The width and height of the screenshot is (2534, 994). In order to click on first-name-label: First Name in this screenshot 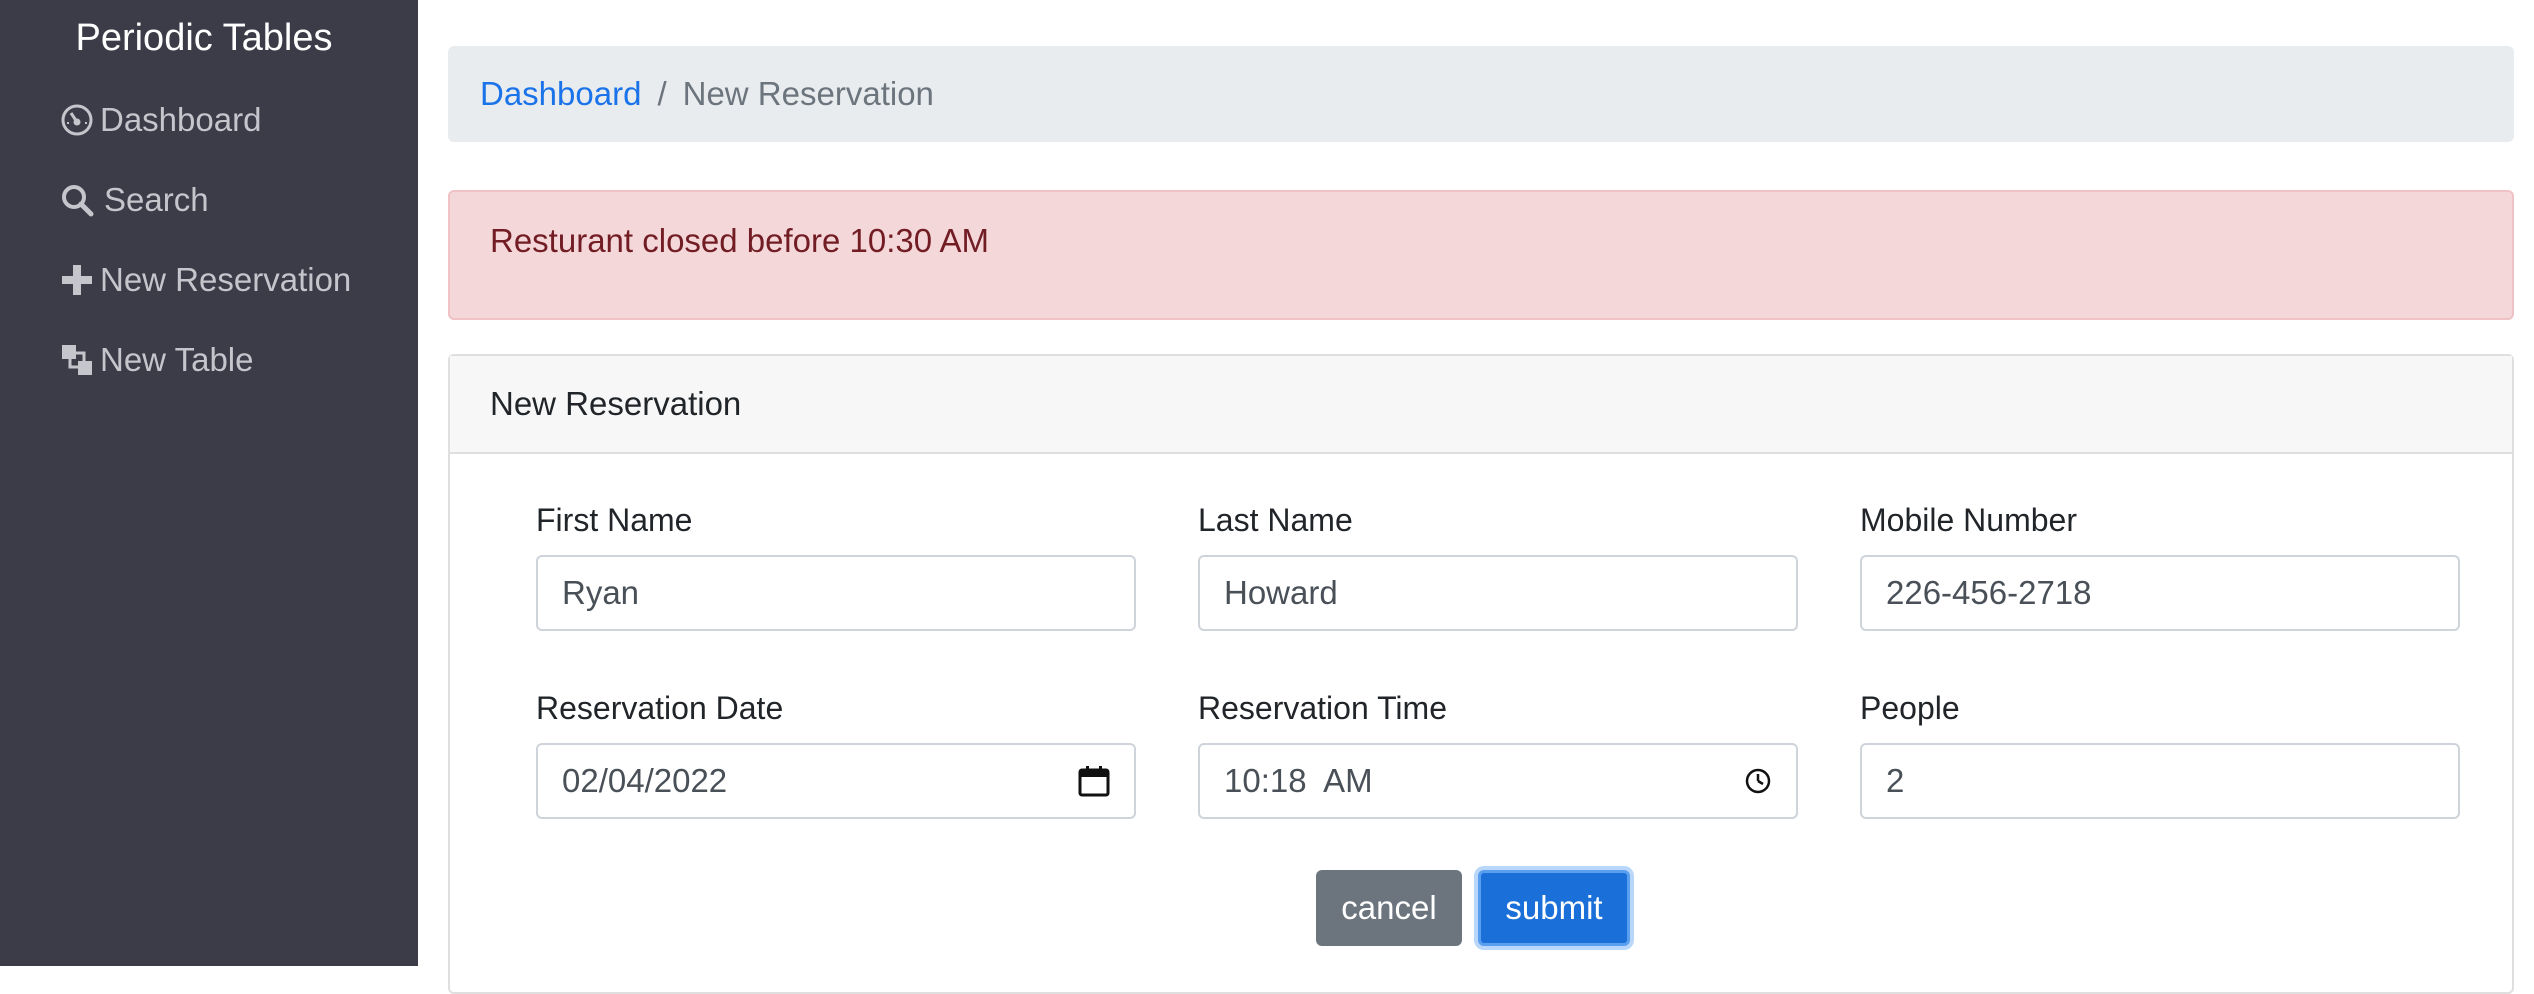, I will do `click(614, 520)`.